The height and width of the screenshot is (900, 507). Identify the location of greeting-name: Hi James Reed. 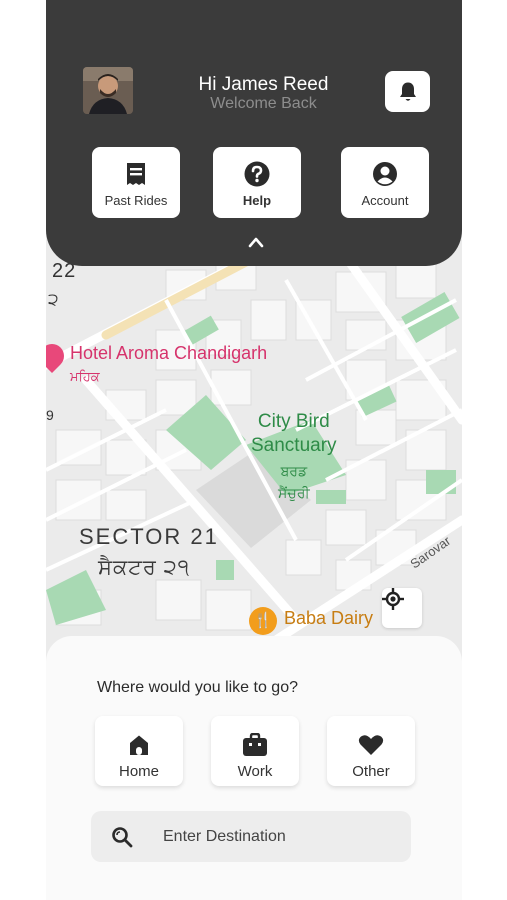
(263, 84).